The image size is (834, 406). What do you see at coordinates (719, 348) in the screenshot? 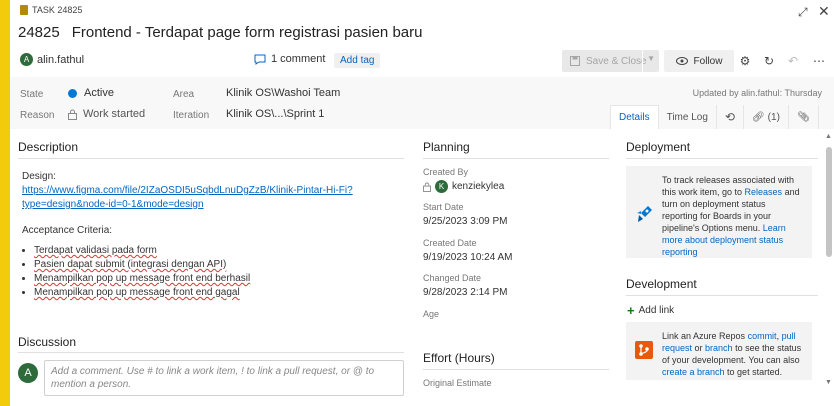
I see `branch-link: branch` at bounding box center [719, 348].